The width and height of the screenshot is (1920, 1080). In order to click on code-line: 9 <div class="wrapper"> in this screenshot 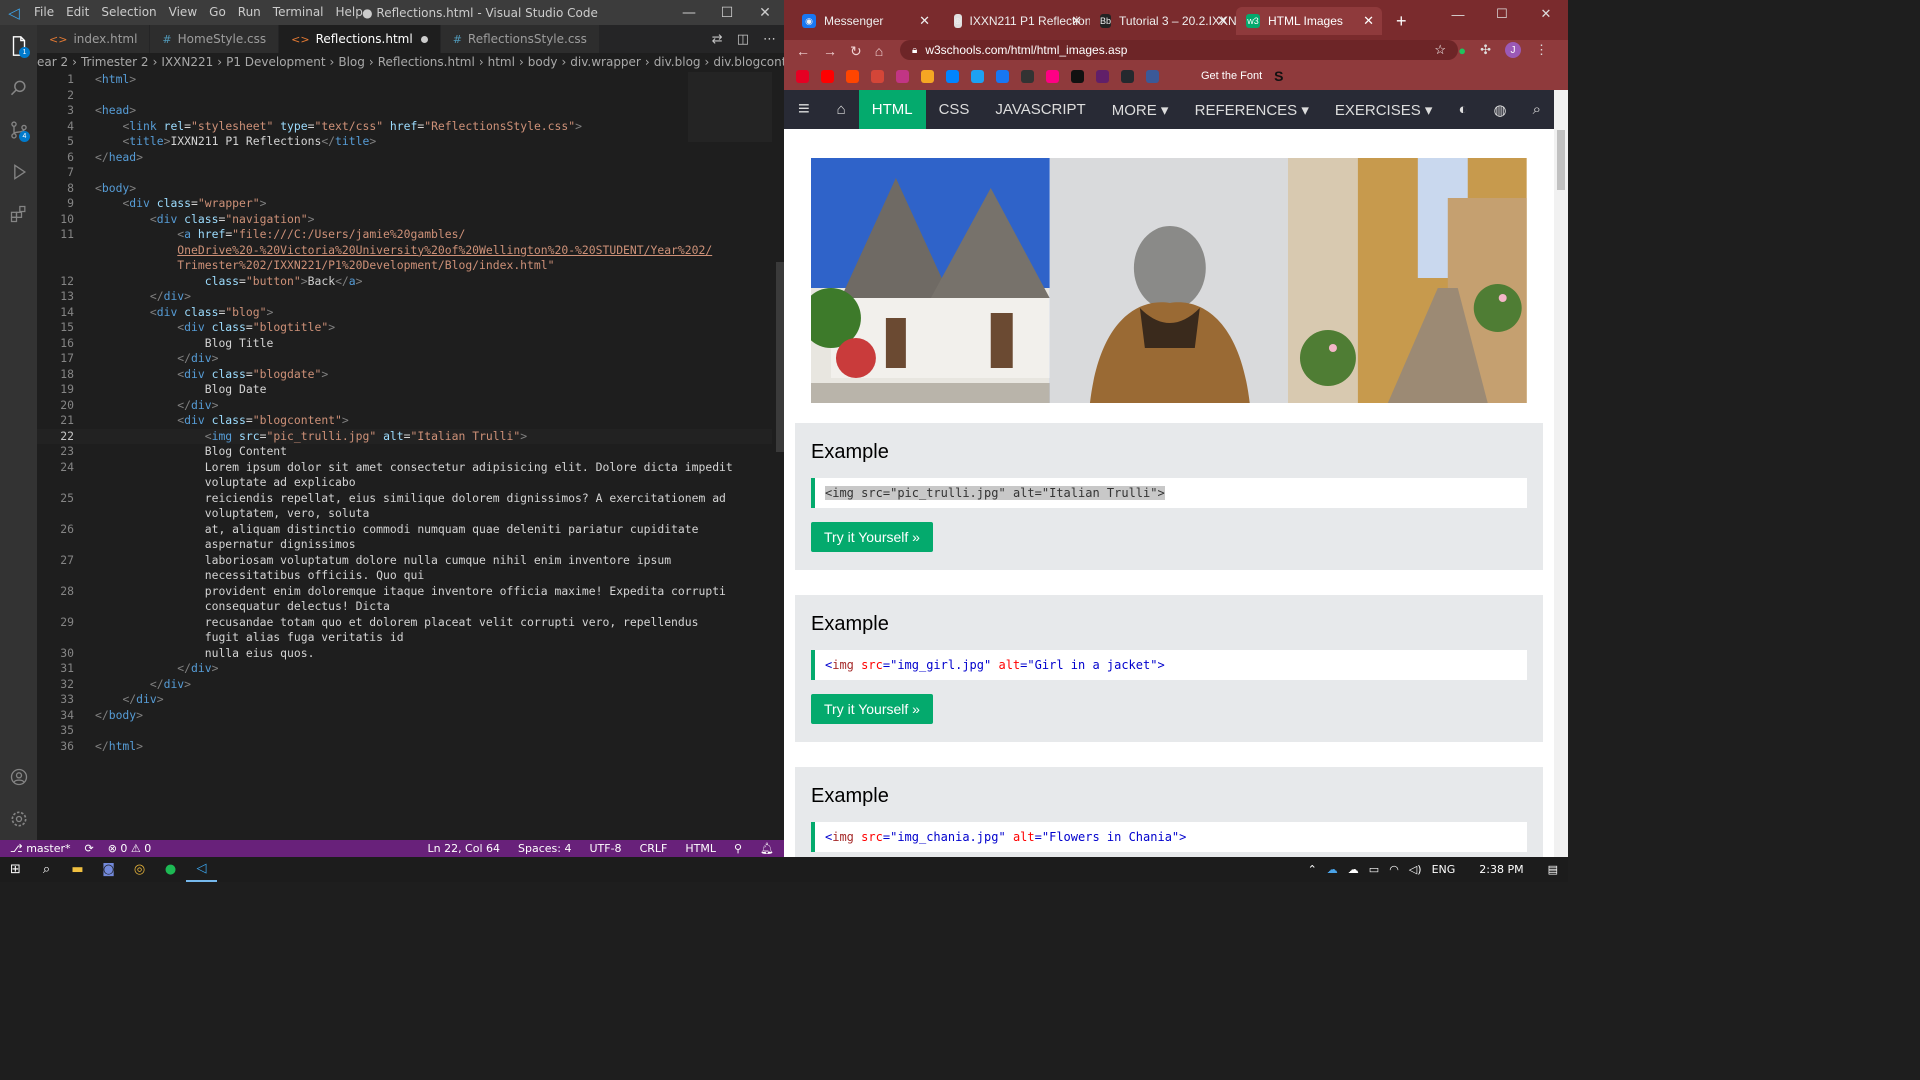, I will do `click(407, 204)`.